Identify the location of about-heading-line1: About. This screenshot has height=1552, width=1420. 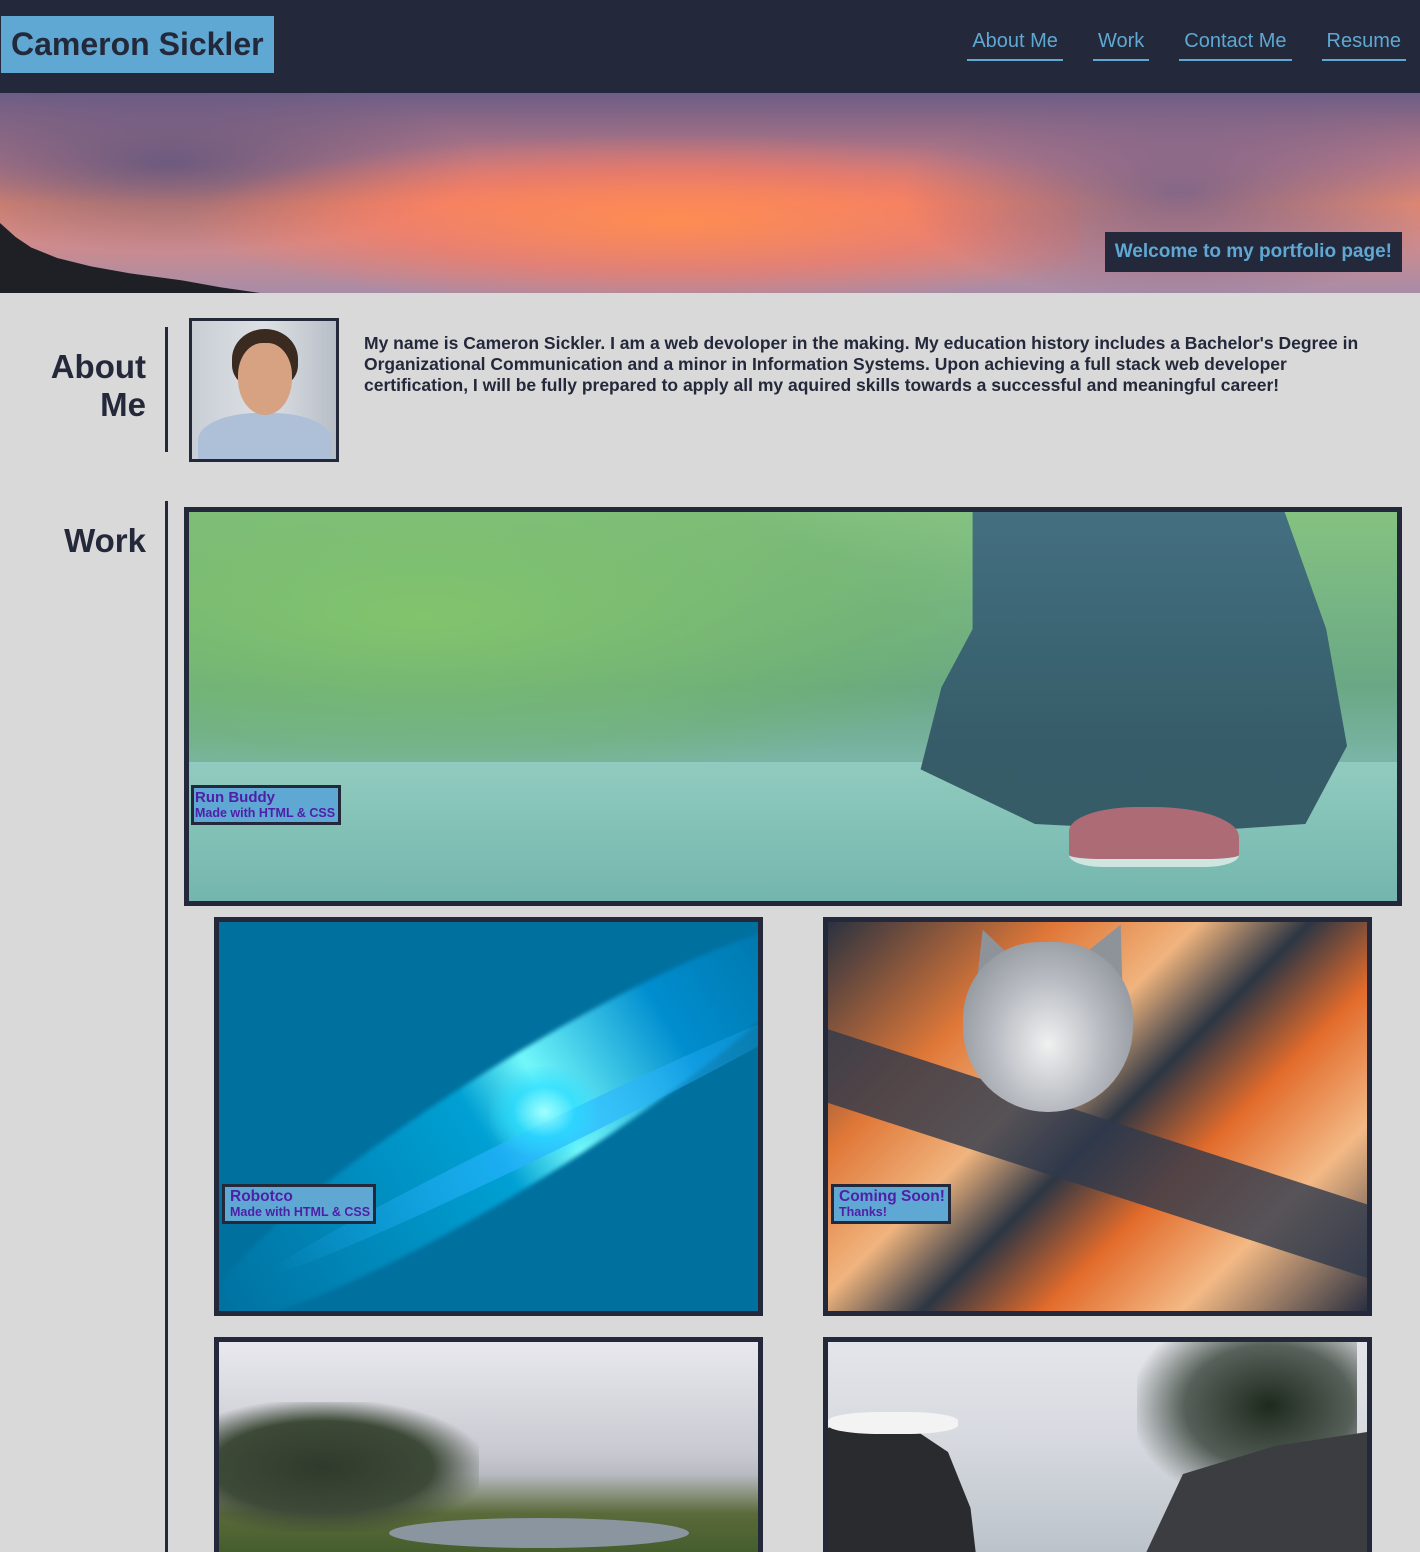
(98, 366).